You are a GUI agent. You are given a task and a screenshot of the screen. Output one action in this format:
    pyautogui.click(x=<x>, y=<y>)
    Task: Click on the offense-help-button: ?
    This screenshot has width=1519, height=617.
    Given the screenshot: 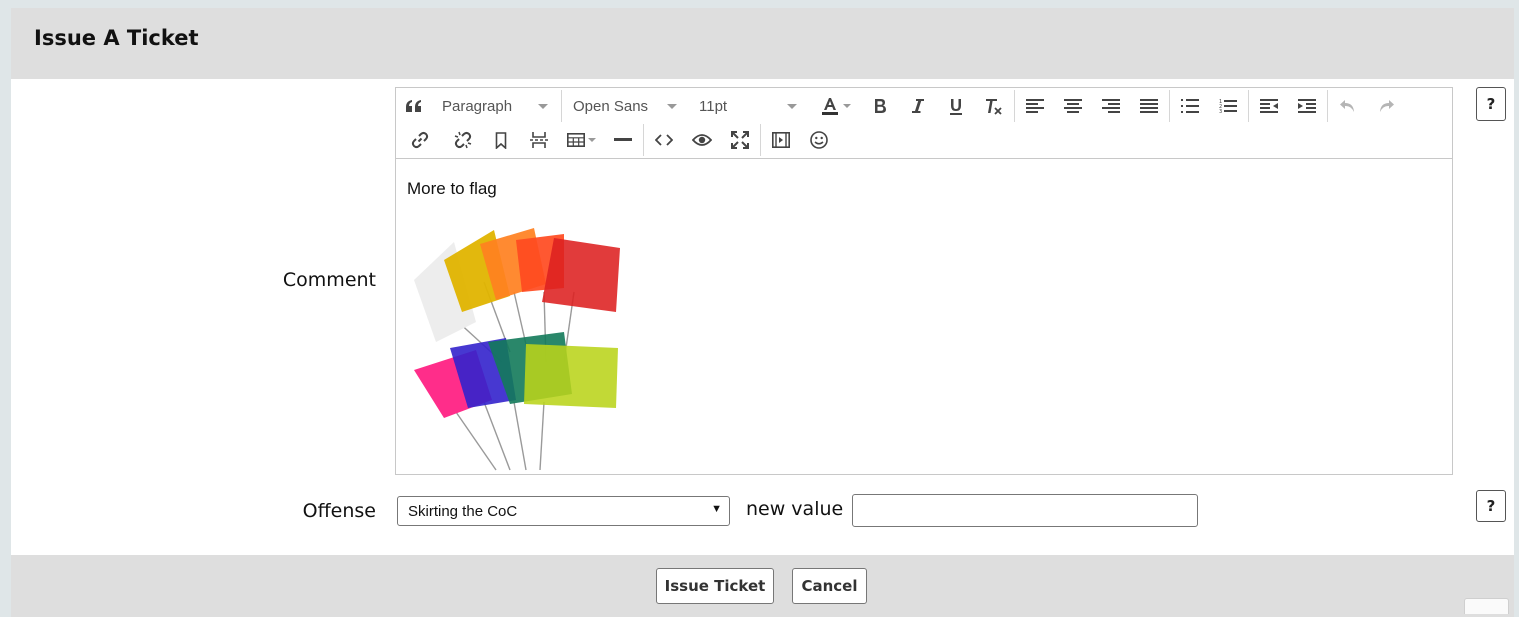 What is the action you would take?
    pyautogui.click(x=1491, y=506)
    